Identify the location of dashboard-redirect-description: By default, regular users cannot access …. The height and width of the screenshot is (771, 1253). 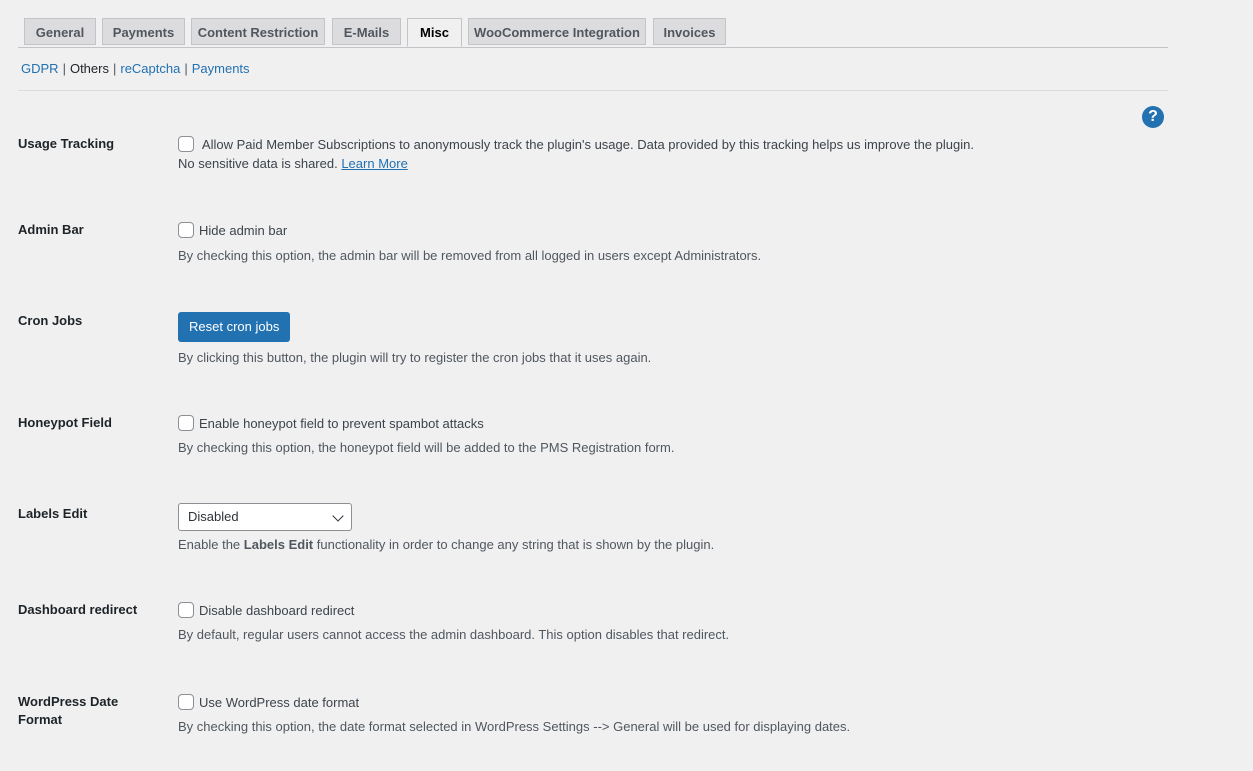
(454, 634).